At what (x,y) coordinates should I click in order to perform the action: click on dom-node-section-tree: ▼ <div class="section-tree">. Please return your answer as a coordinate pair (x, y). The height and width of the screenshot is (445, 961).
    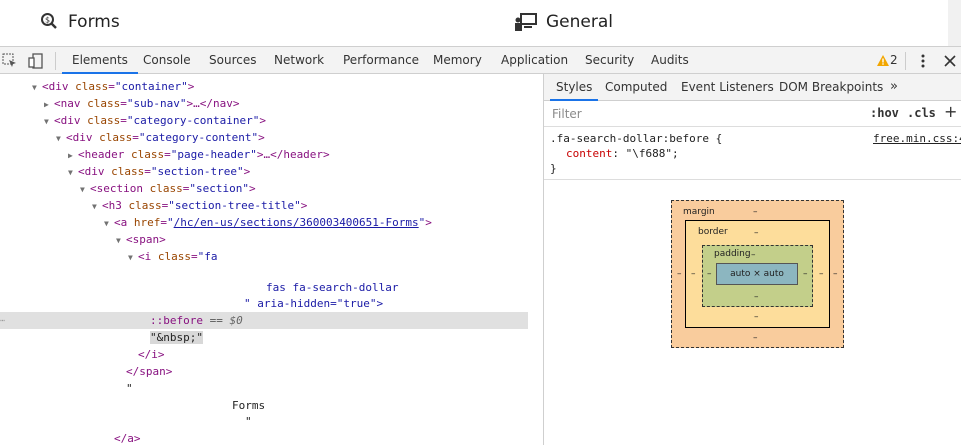
    Looking at the image, I should click on (159, 171).